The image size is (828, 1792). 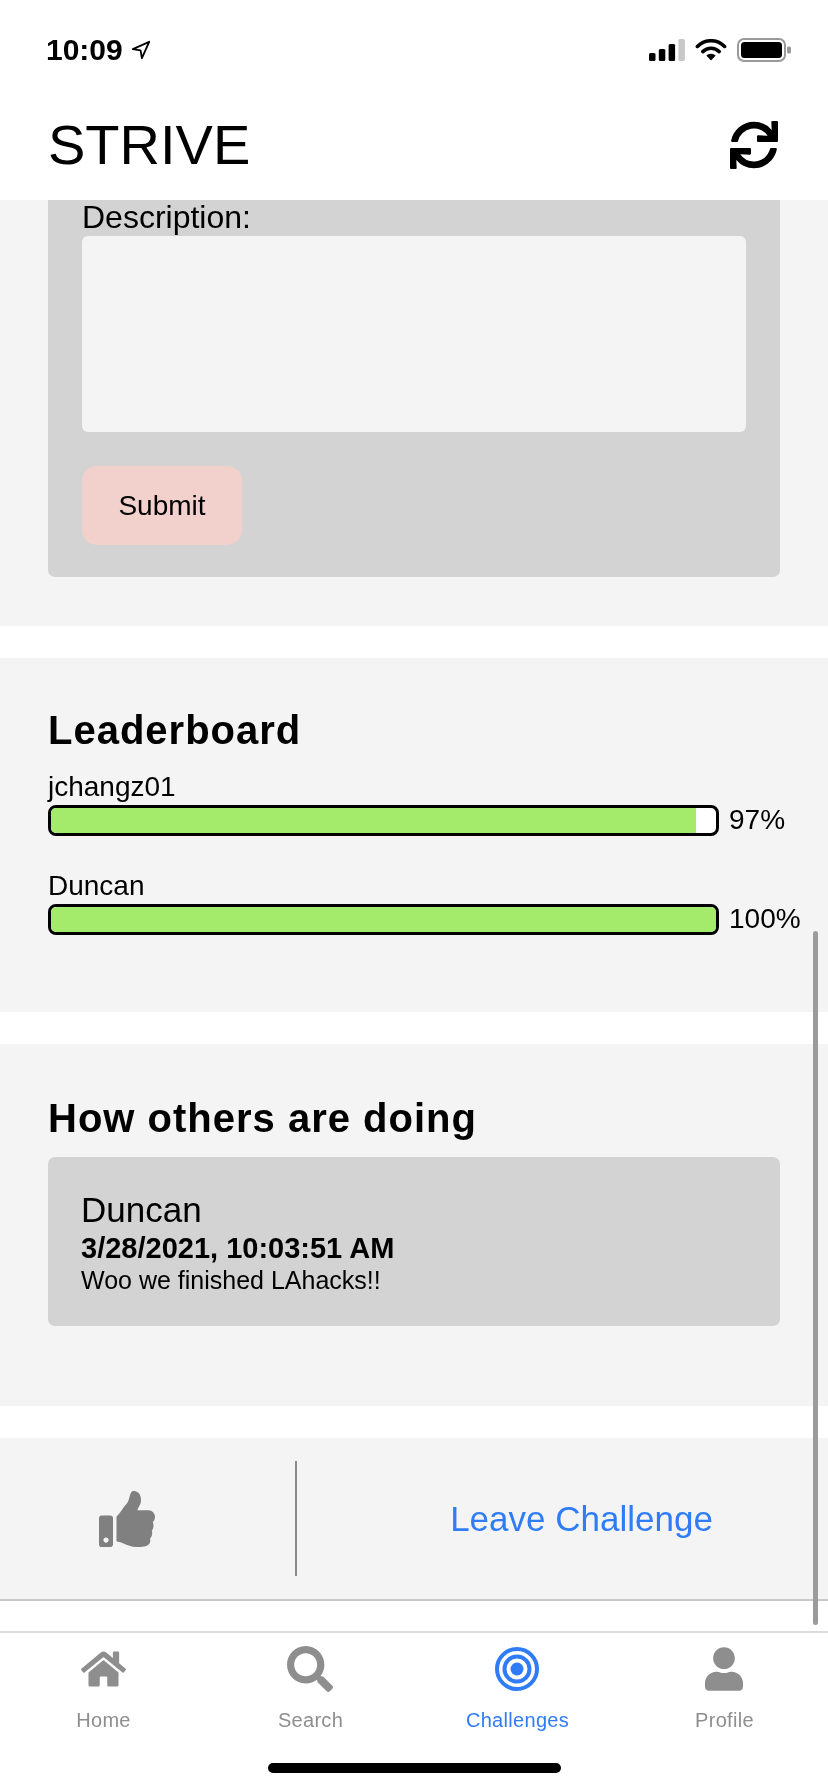 What do you see at coordinates (162, 505) in the screenshot?
I see `submit-button: Submit` at bounding box center [162, 505].